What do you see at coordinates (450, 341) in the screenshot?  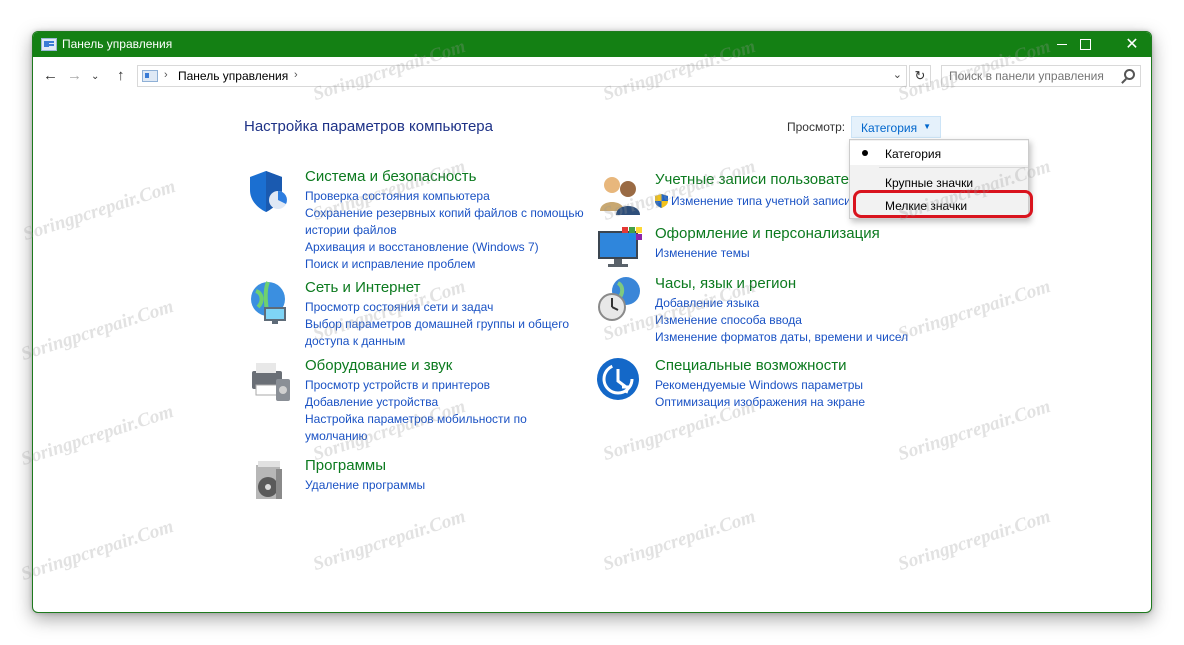 I see `link-homegroup-cont: доступа к данным` at bounding box center [450, 341].